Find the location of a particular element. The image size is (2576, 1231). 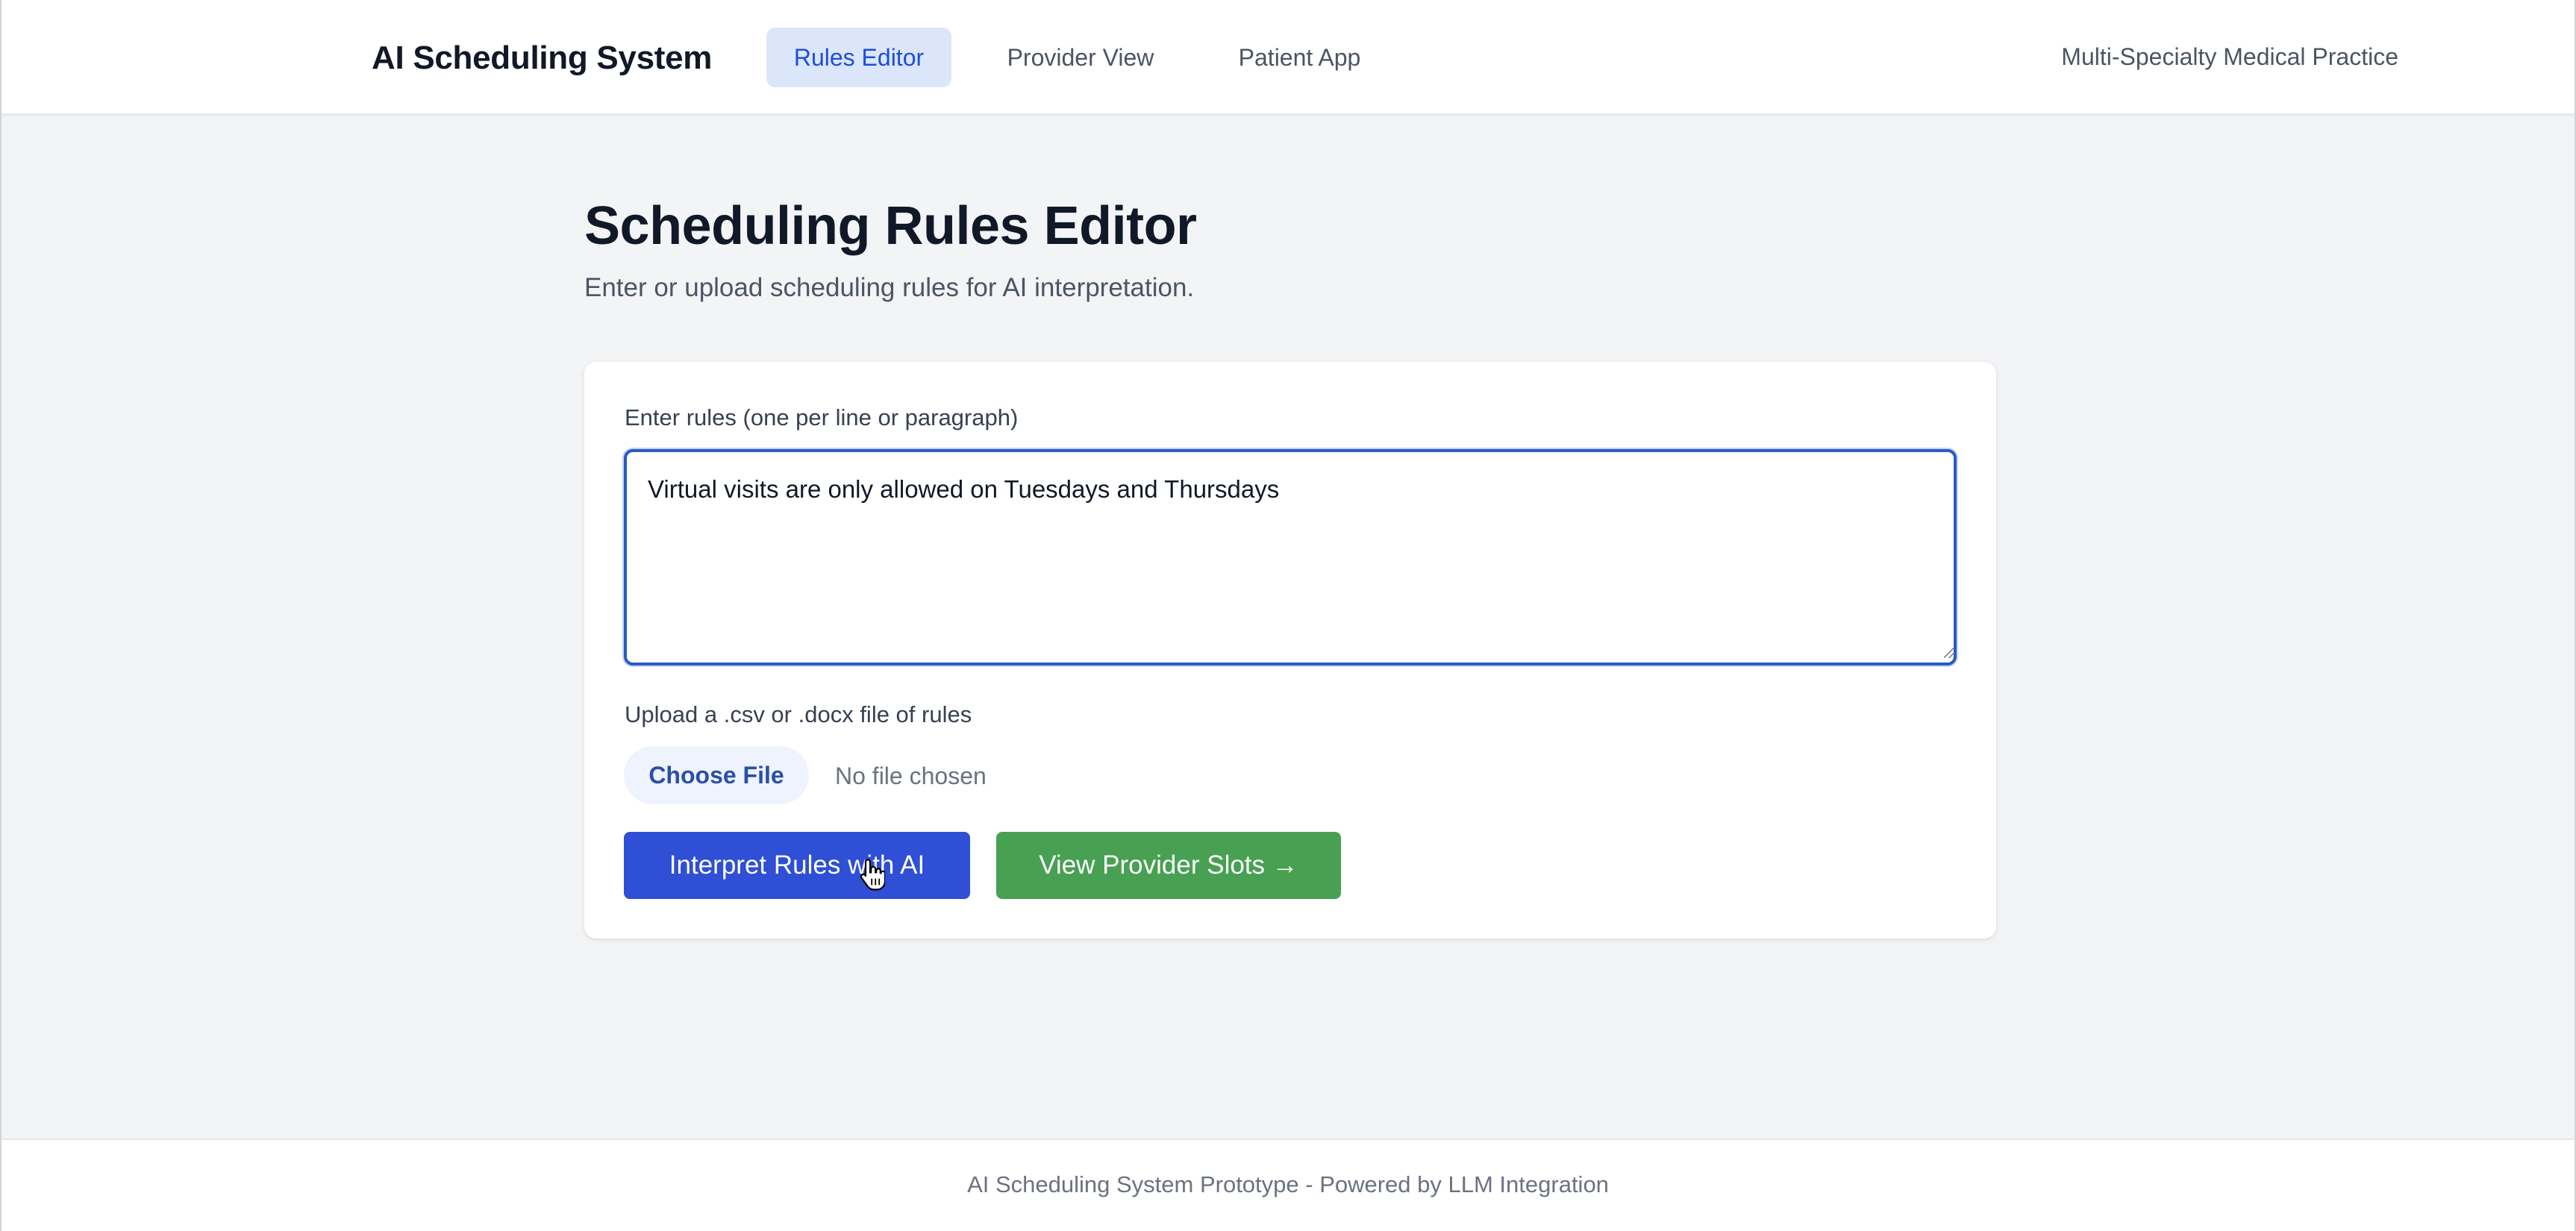

rules-textarea-label: Enter rules (one per line or paragraph) is located at coordinates (822, 417).